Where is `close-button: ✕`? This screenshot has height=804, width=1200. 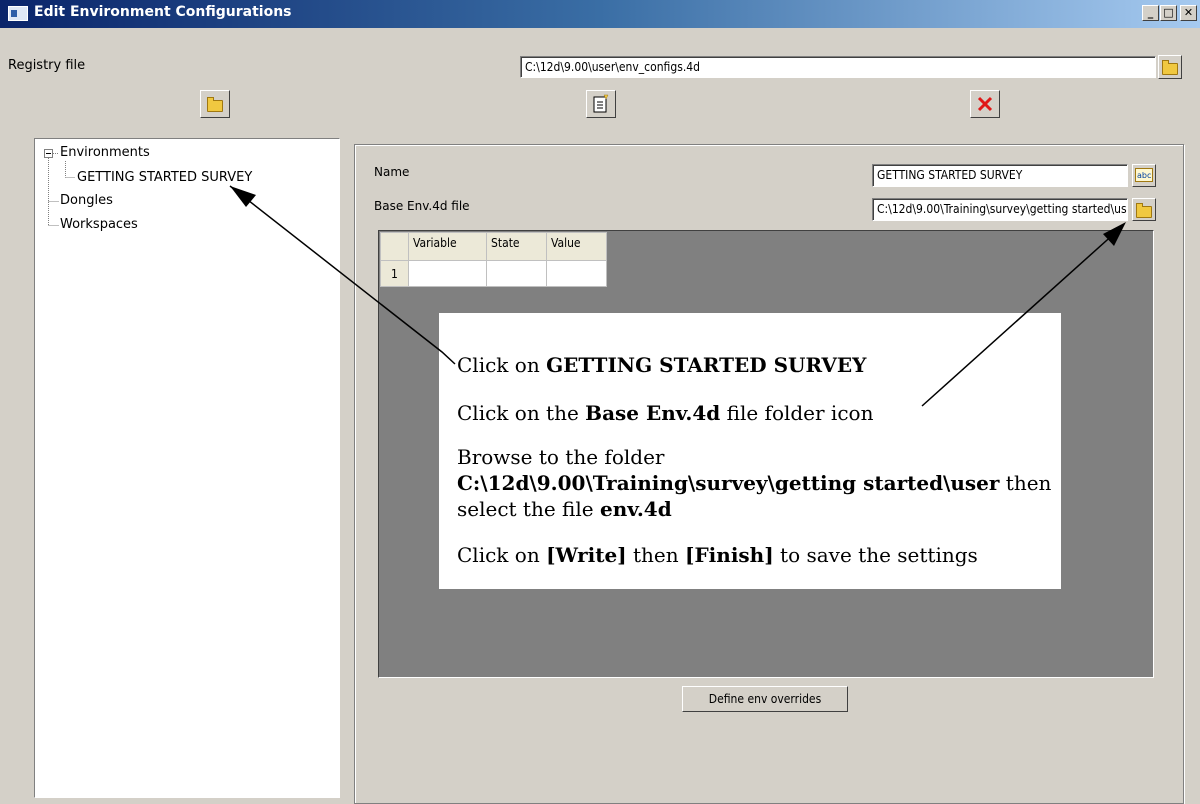 close-button: ✕ is located at coordinates (1188, 13).